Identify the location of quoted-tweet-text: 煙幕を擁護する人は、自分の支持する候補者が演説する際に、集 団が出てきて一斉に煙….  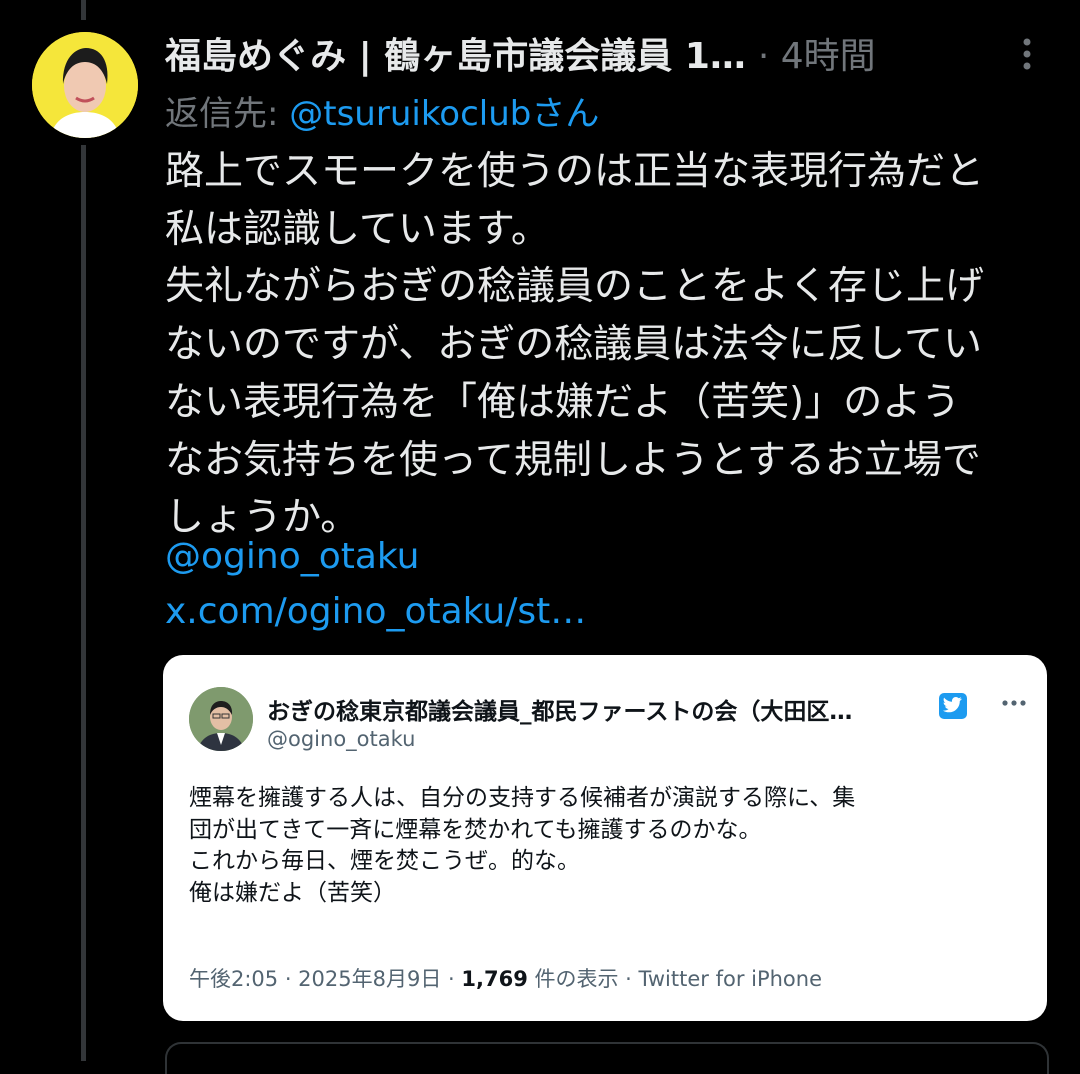
(522, 845).